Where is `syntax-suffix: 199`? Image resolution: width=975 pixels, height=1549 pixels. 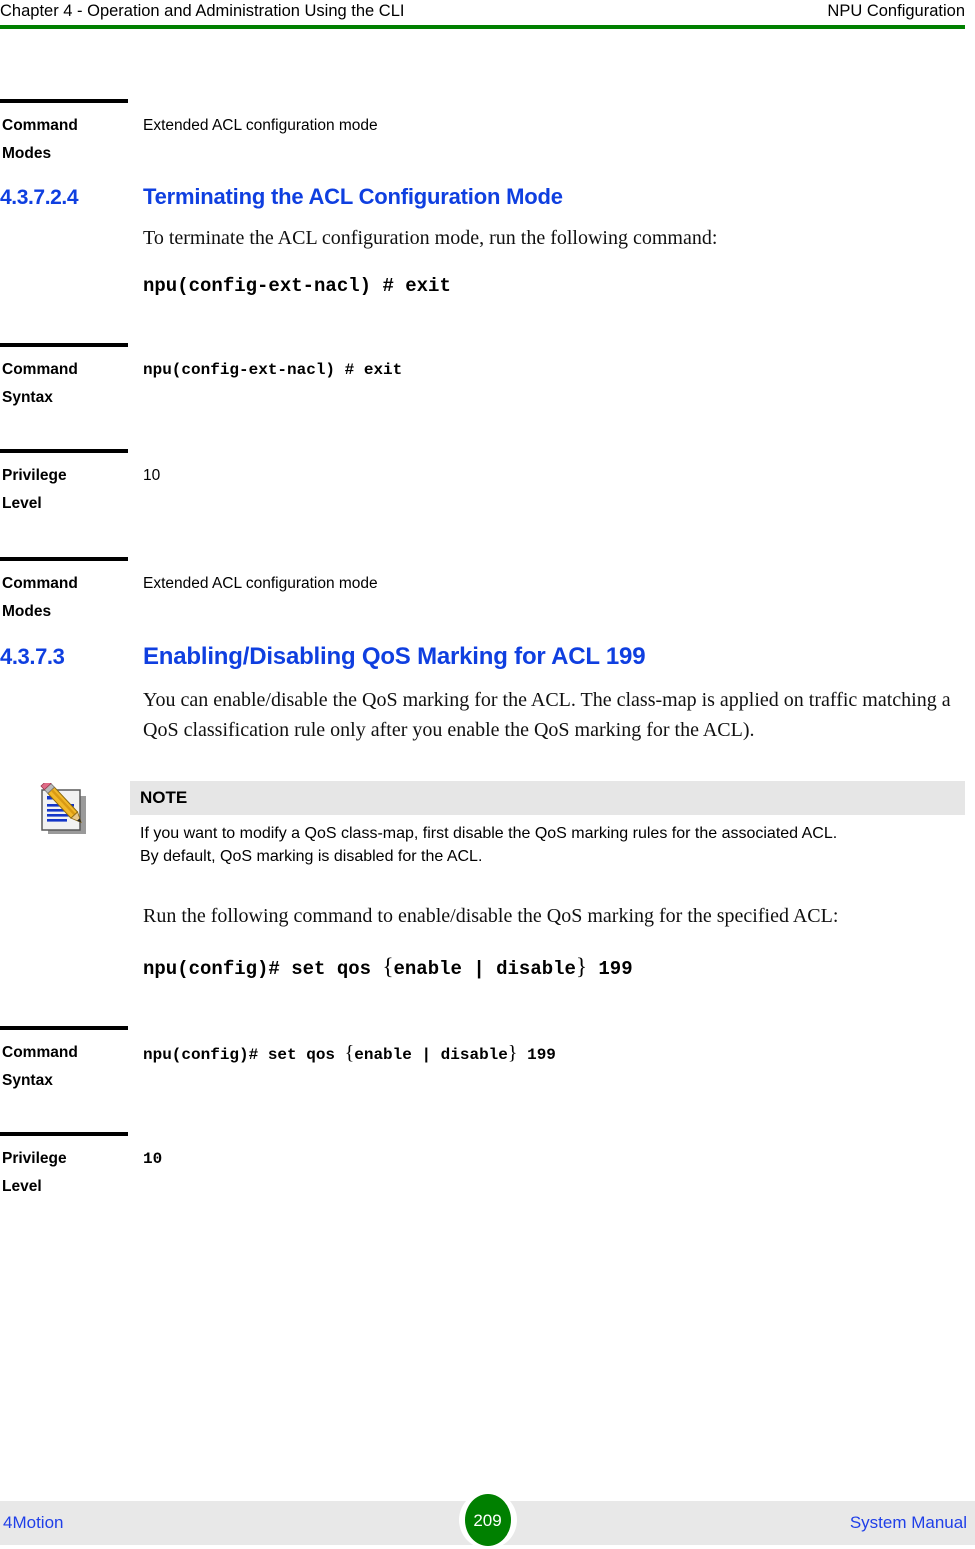 syntax-suffix: 199 is located at coordinates (536, 1055).